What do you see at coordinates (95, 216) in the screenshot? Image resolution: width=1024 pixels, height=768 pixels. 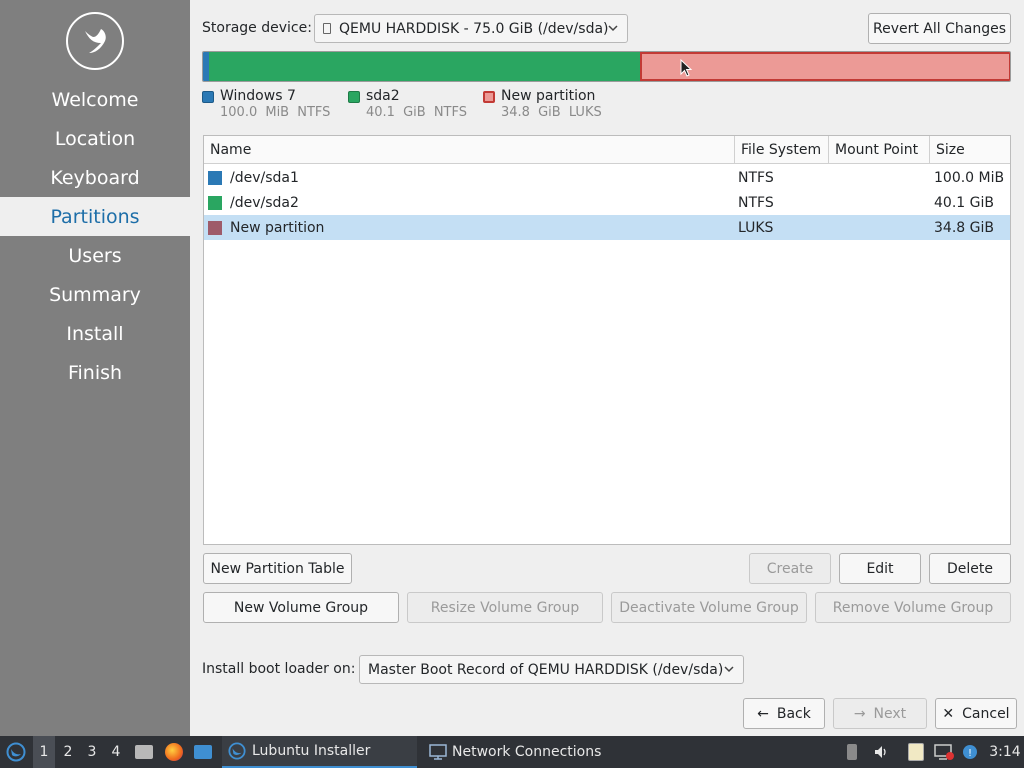 I see `sidebar-item-partitions: Partitions` at bounding box center [95, 216].